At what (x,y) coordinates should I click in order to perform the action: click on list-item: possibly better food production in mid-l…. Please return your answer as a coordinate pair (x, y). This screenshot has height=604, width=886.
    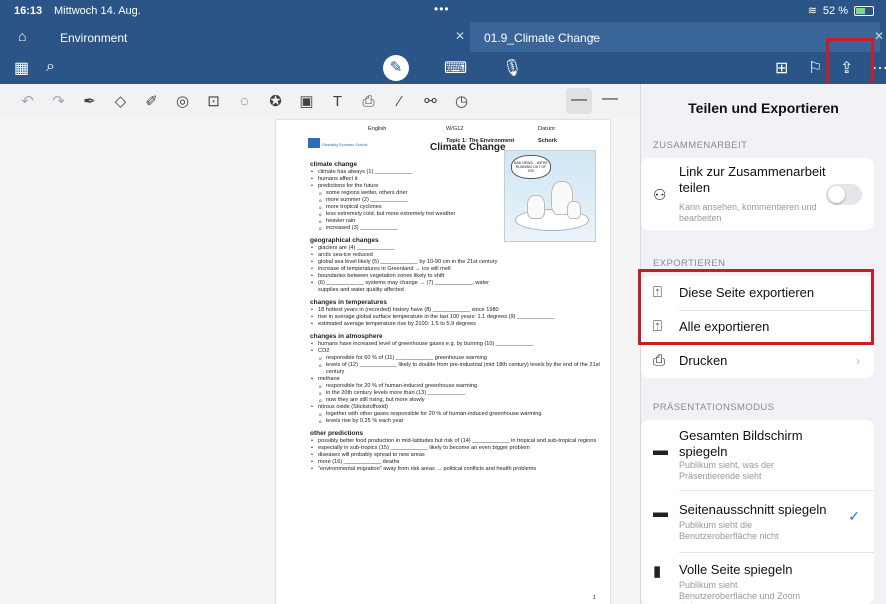
    Looking at the image, I should click on (455, 441).